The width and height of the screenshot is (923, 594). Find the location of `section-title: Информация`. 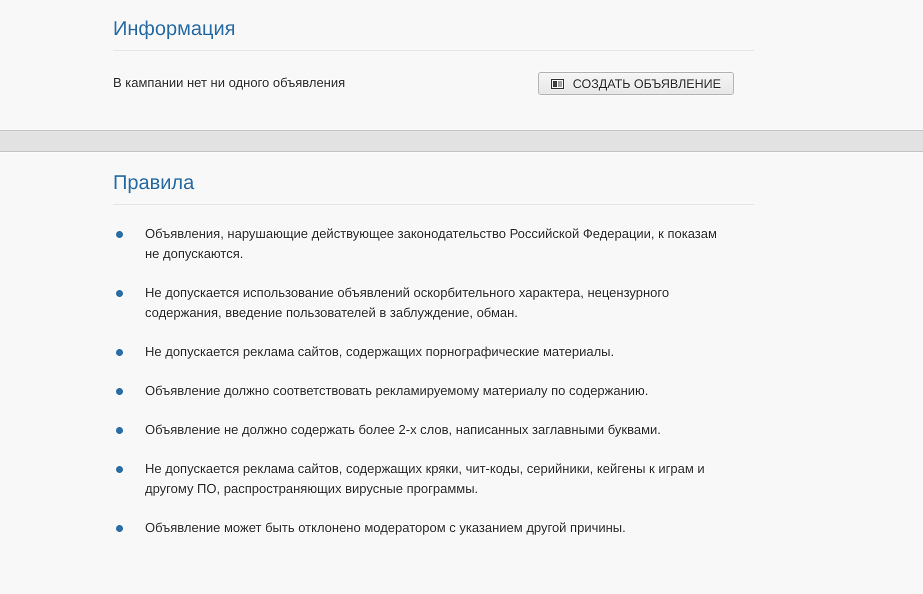

section-title: Информация is located at coordinates (433, 34).